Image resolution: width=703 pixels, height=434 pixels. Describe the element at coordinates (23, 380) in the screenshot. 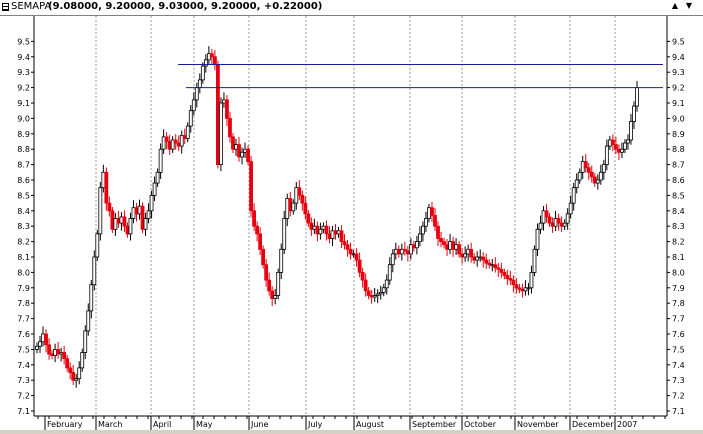

I see `y-tick-label-left: 7.3` at that location.